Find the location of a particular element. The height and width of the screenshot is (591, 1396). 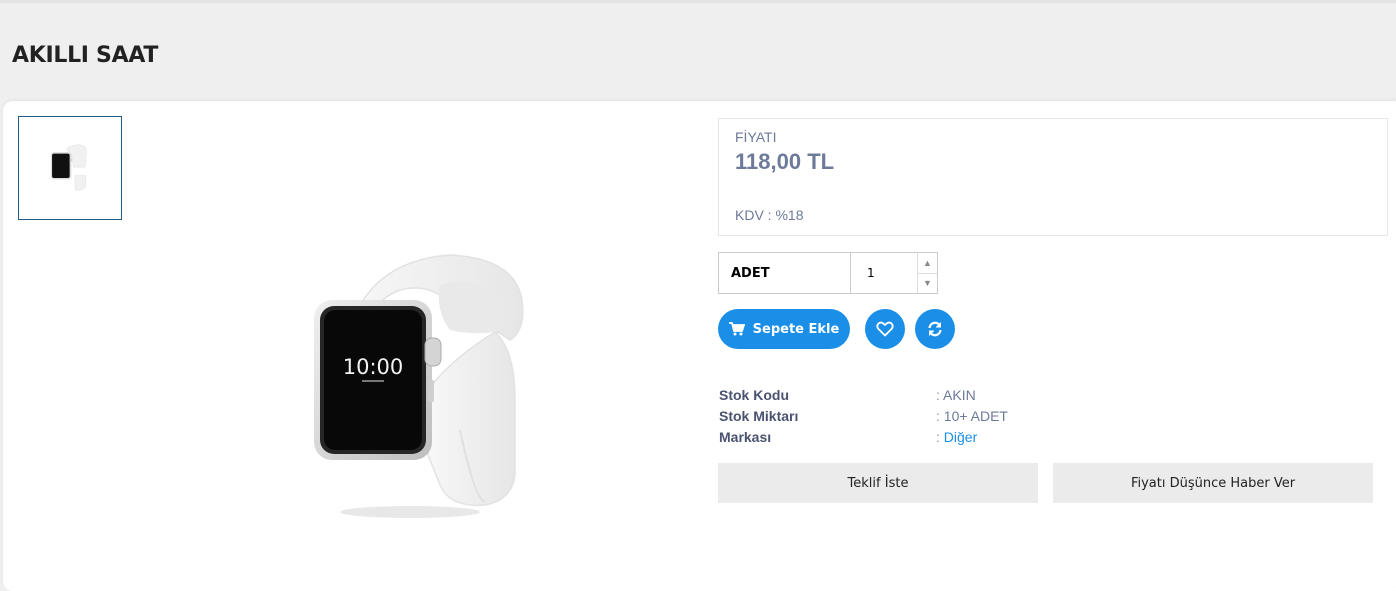

product-thumbnail is located at coordinates (70, 168).